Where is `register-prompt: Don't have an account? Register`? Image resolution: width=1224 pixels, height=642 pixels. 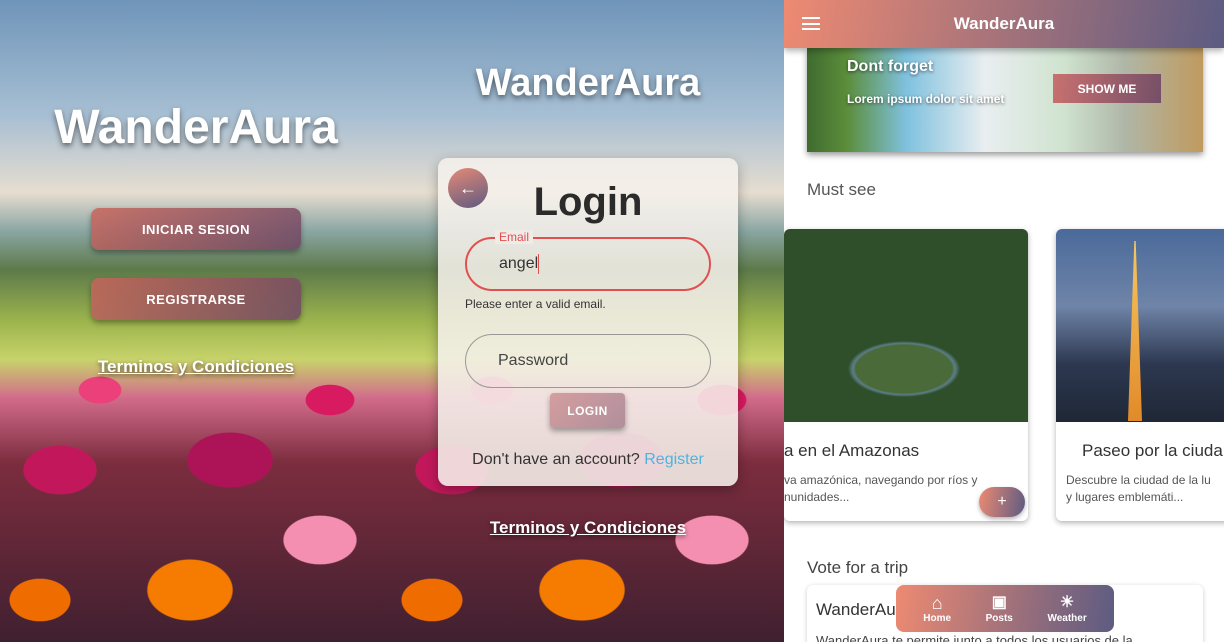 register-prompt: Don't have an account? Register is located at coordinates (588, 460).